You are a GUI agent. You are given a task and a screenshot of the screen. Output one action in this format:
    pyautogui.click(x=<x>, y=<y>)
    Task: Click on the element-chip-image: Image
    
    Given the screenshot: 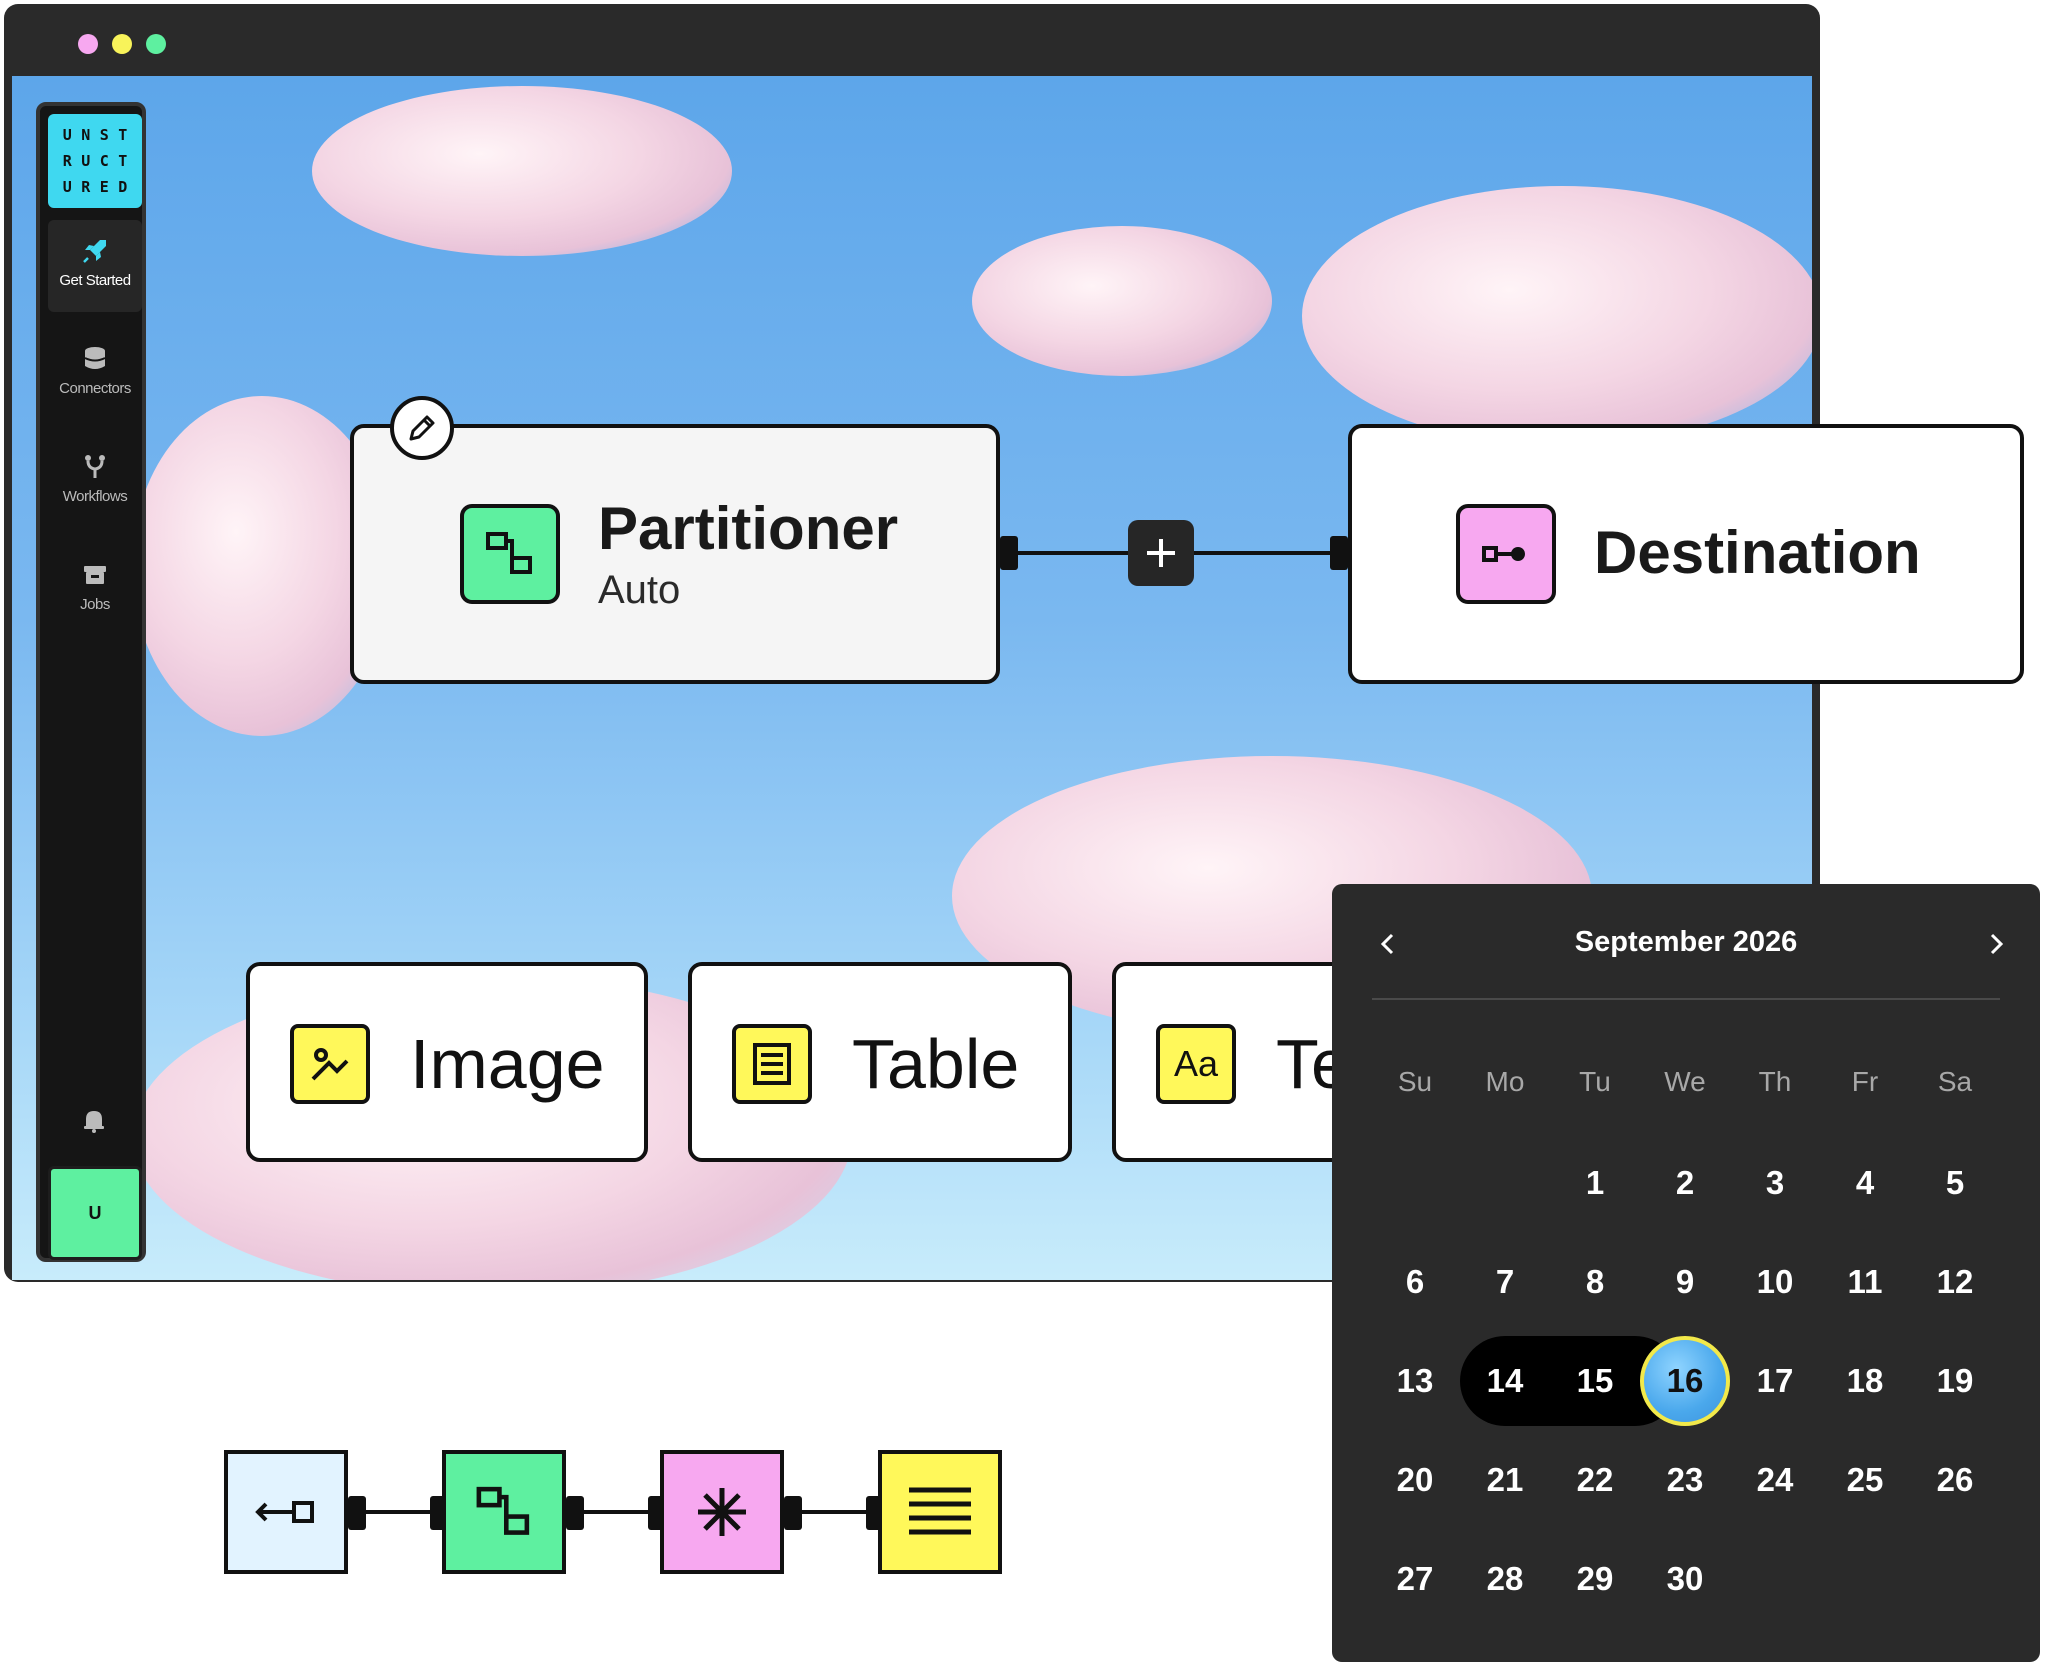 What is the action you would take?
    pyautogui.click(x=447, y=1062)
    